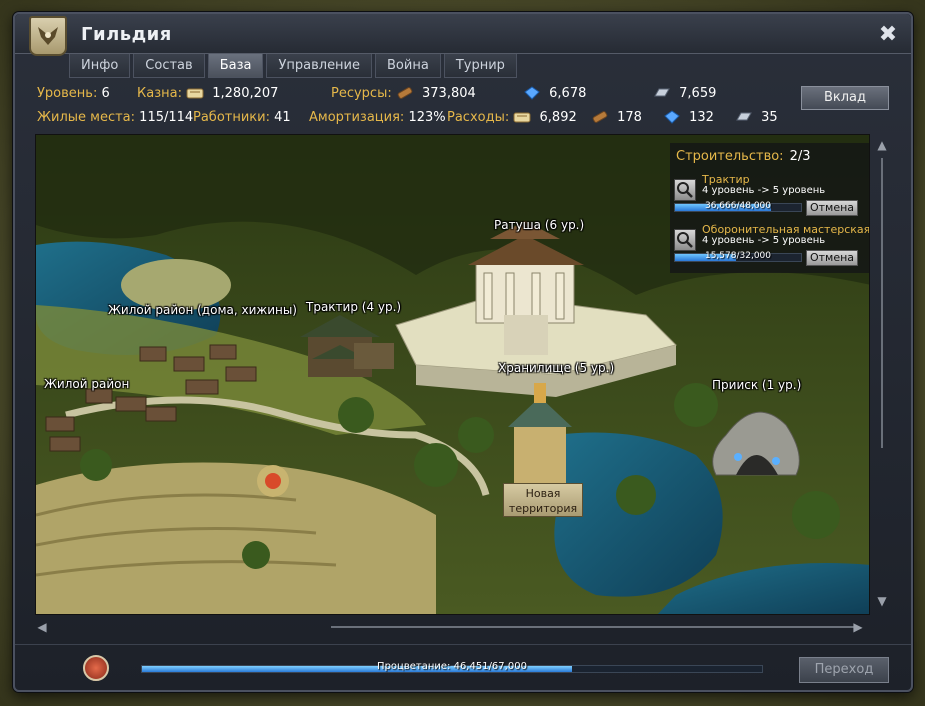 The image size is (925, 706). Describe the element at coordinates (169, 66) in the screenshot. I see `tab-members: Состав` at that location.